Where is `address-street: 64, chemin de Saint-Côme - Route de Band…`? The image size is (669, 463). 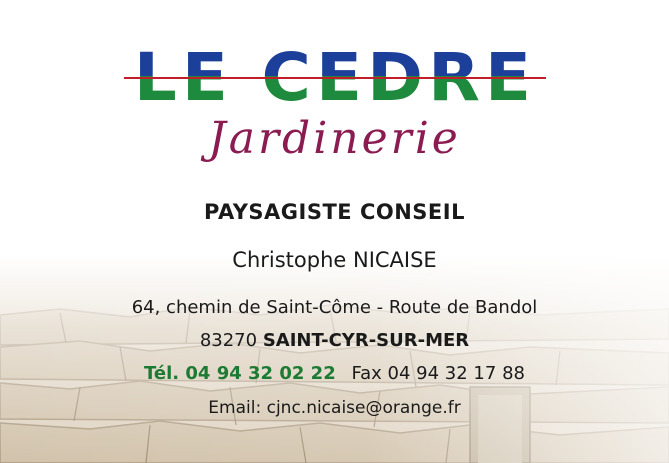
address-street: 64, chemin de Saint-Côme - Route de Band… is located at coordinates (334, 307).